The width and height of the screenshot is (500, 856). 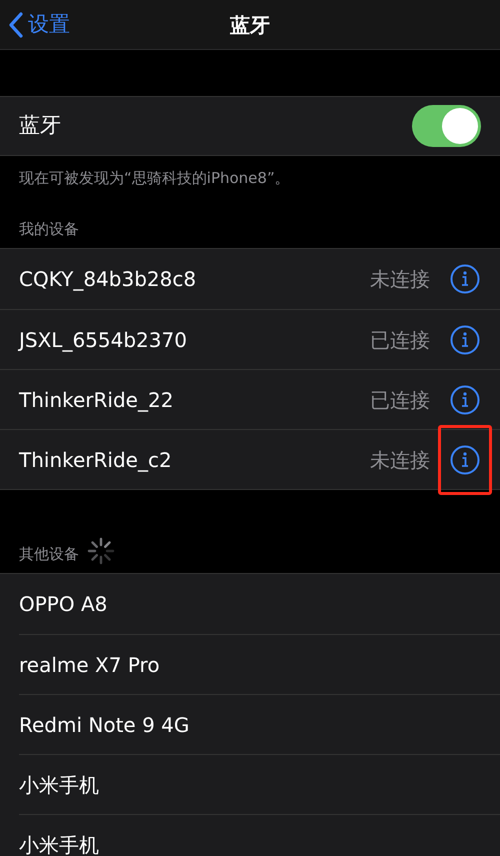 I want to click on highlight-frame, so click(x=465, y=459).